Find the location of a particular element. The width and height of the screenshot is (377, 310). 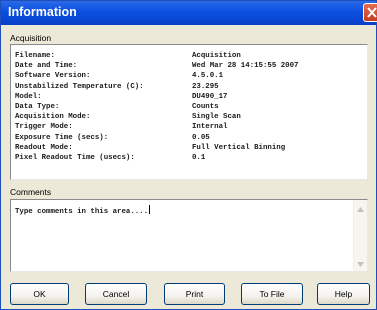

info-key: Trigger Mode: is located at coordinates (44, 127).